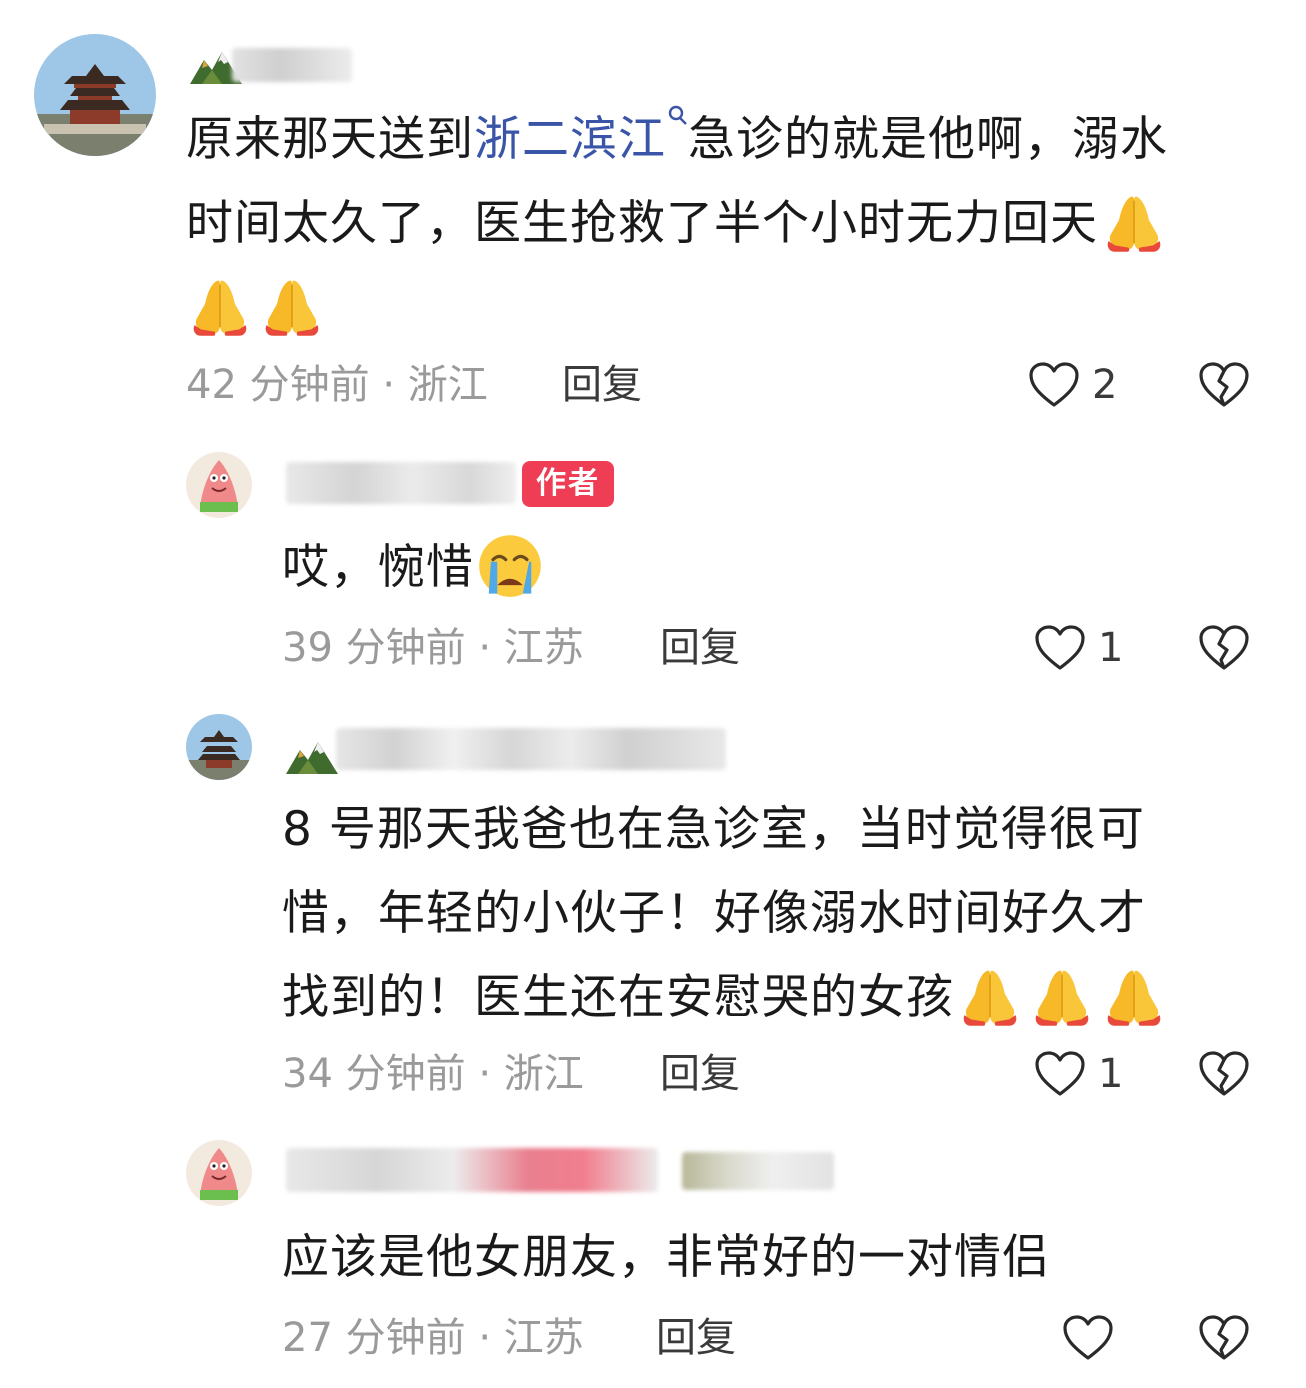 The width and height of the screenshot is (1306, 1388). What do you see at coordinates (568, 484) in the screenshot?
I see `author-badge: 作者` at bounding box center [568, 484].